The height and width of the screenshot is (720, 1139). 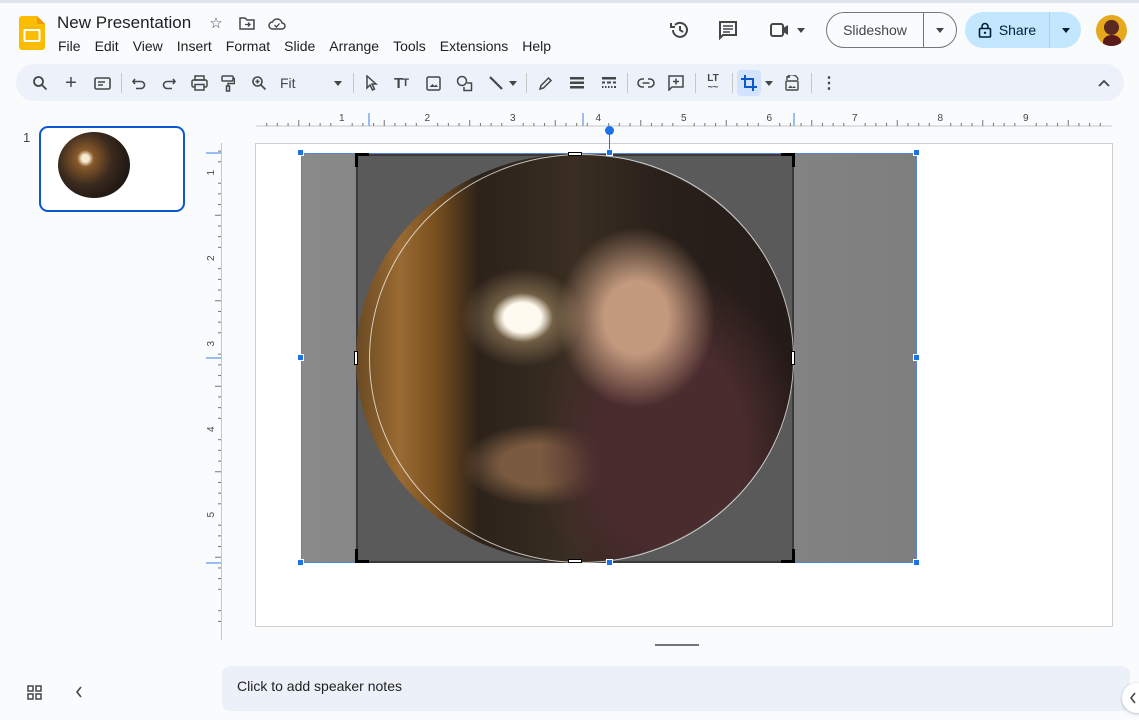 What do you see at coordinates (248, 46) in the screenshot?
I see `menu-format: Format` at bounding box center [248, 46].